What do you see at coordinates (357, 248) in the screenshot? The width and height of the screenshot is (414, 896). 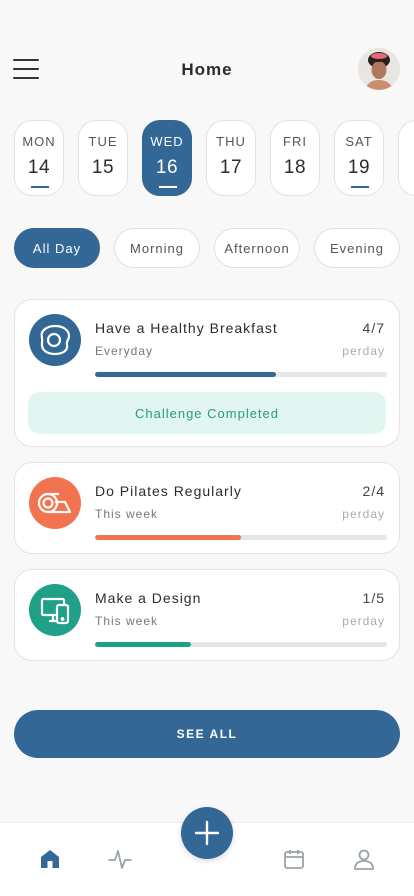 I see `filter-evening: Evening` at bounding box center [357, 248].